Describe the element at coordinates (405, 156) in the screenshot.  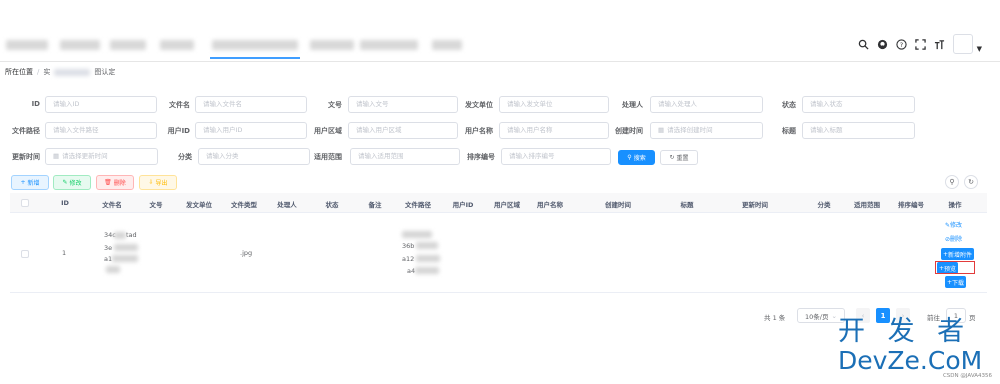
I see `filter-input-scope: 请输入适用范围` at that location.